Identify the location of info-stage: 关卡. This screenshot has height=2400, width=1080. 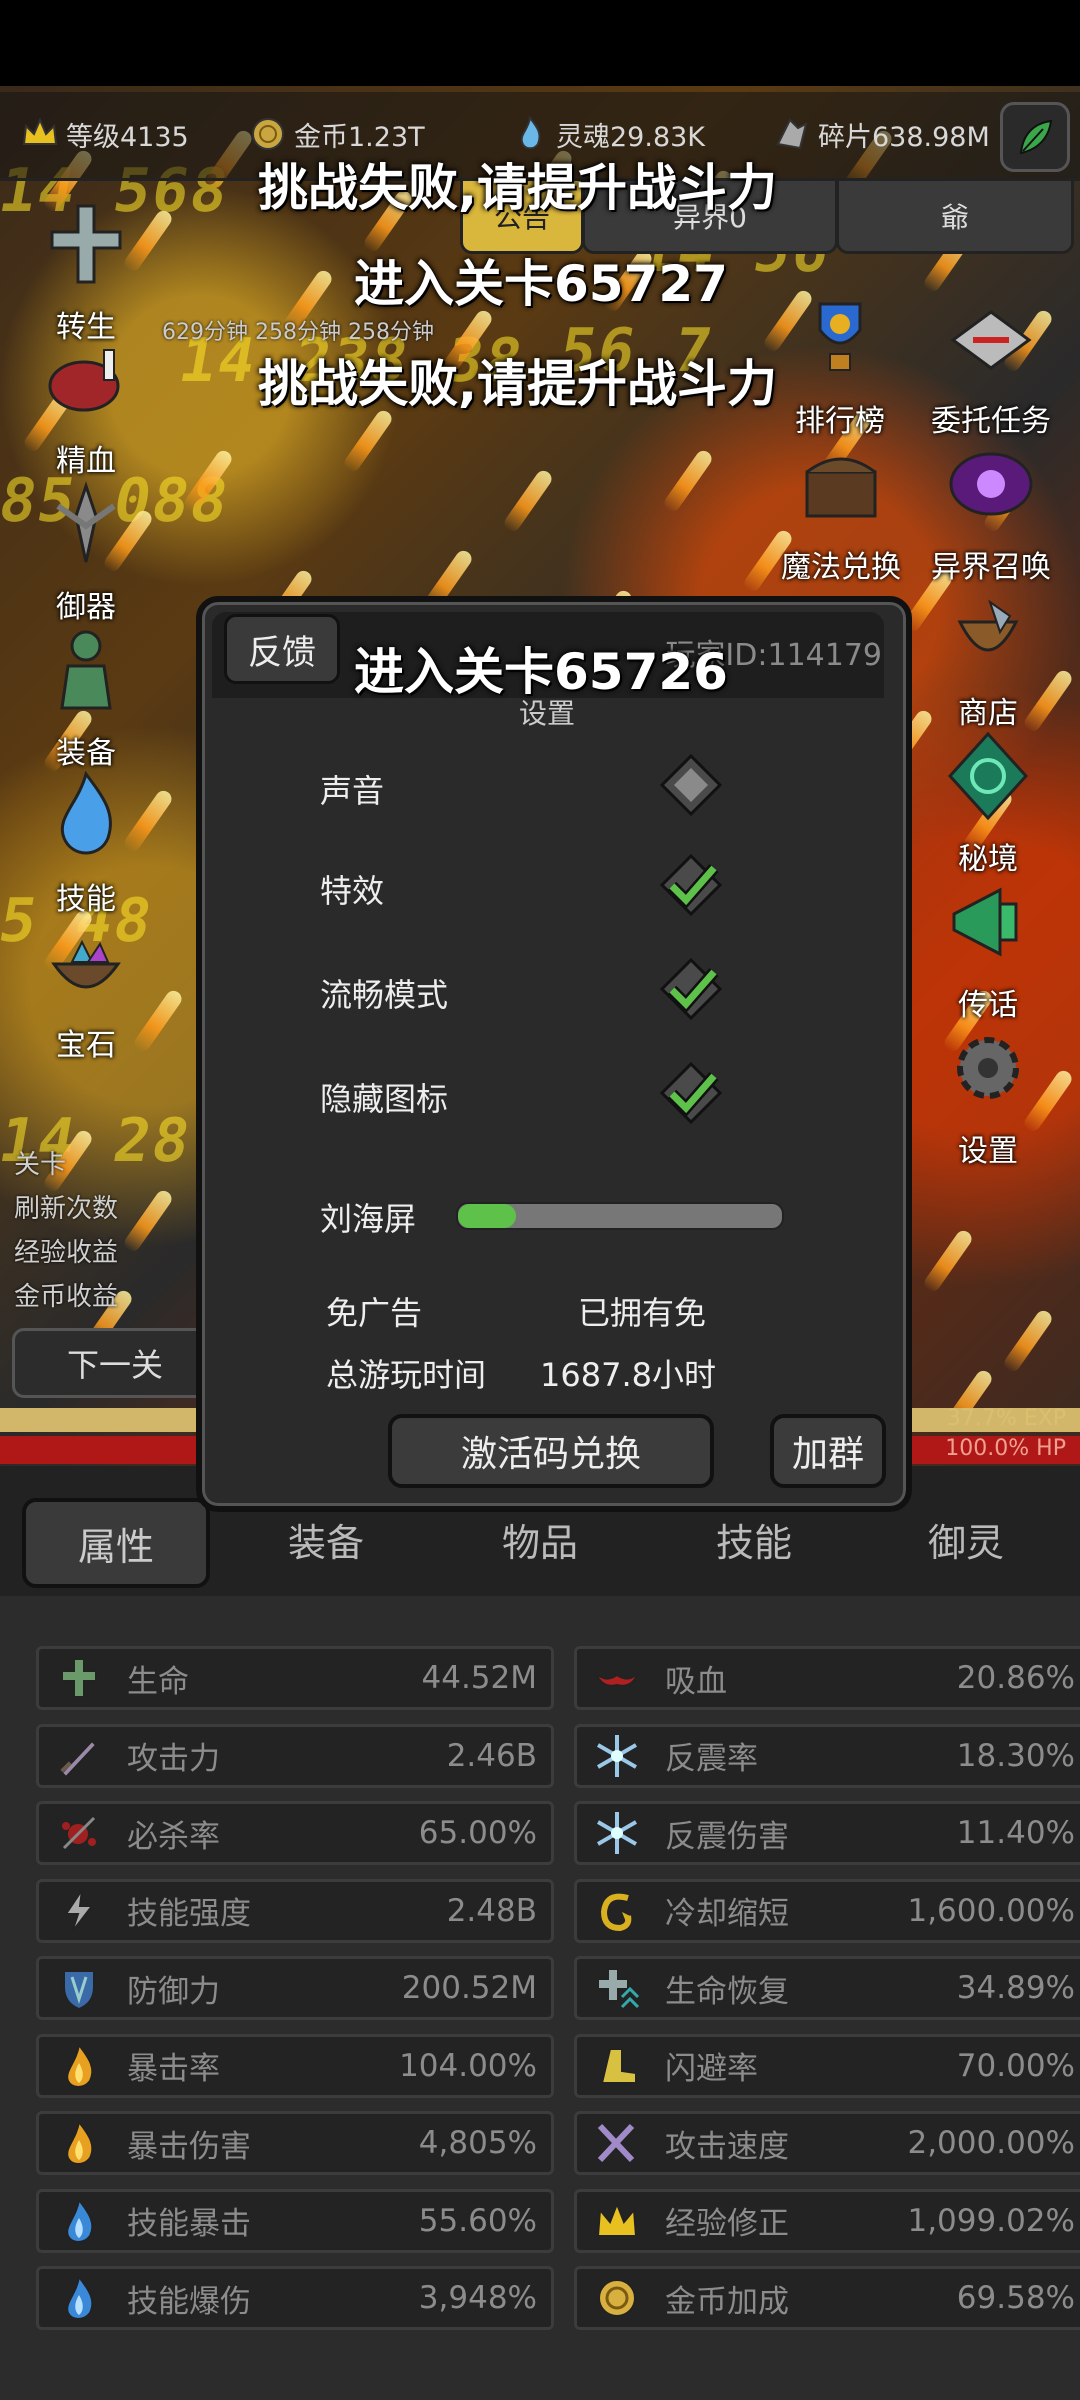
(40, 1165).